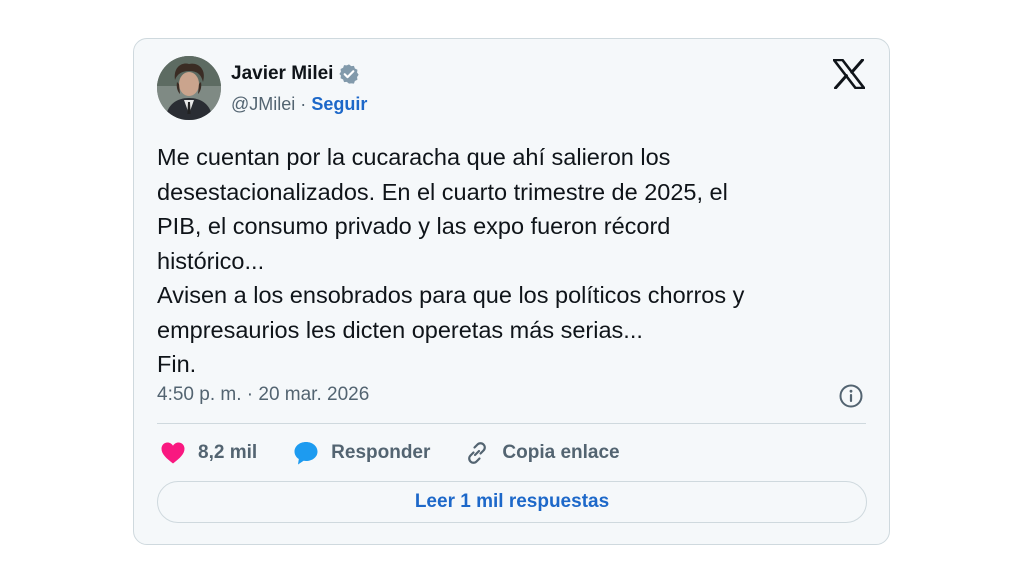  I want to click on like-count: 8,2 mil, so click(228, 452).